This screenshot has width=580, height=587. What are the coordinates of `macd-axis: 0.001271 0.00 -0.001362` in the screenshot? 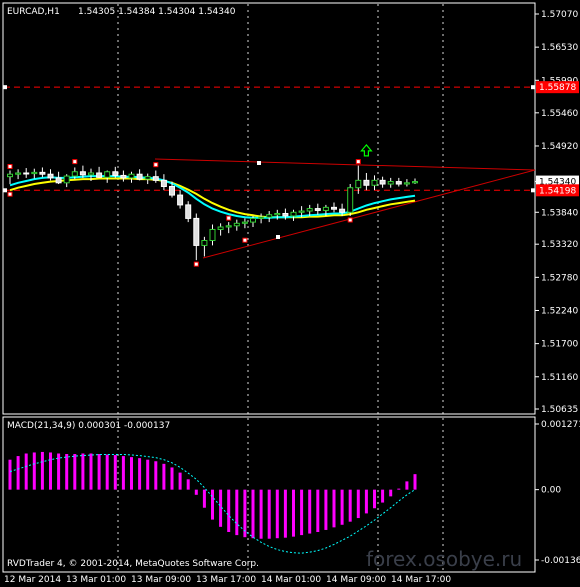 It's located at (557, 493).